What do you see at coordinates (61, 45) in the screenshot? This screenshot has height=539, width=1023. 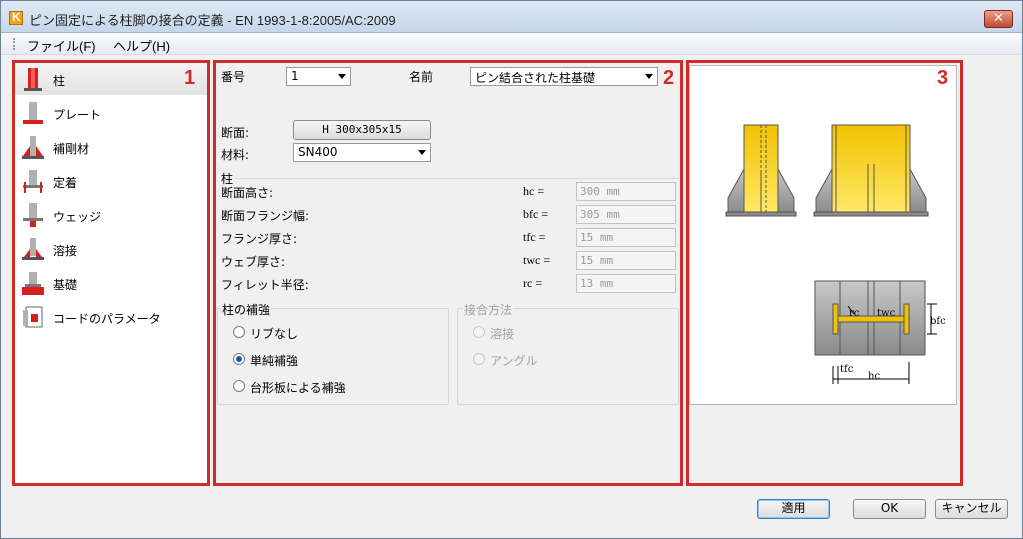 I see `menu-file: ファイル(F)` at bounding box center [61, 45].